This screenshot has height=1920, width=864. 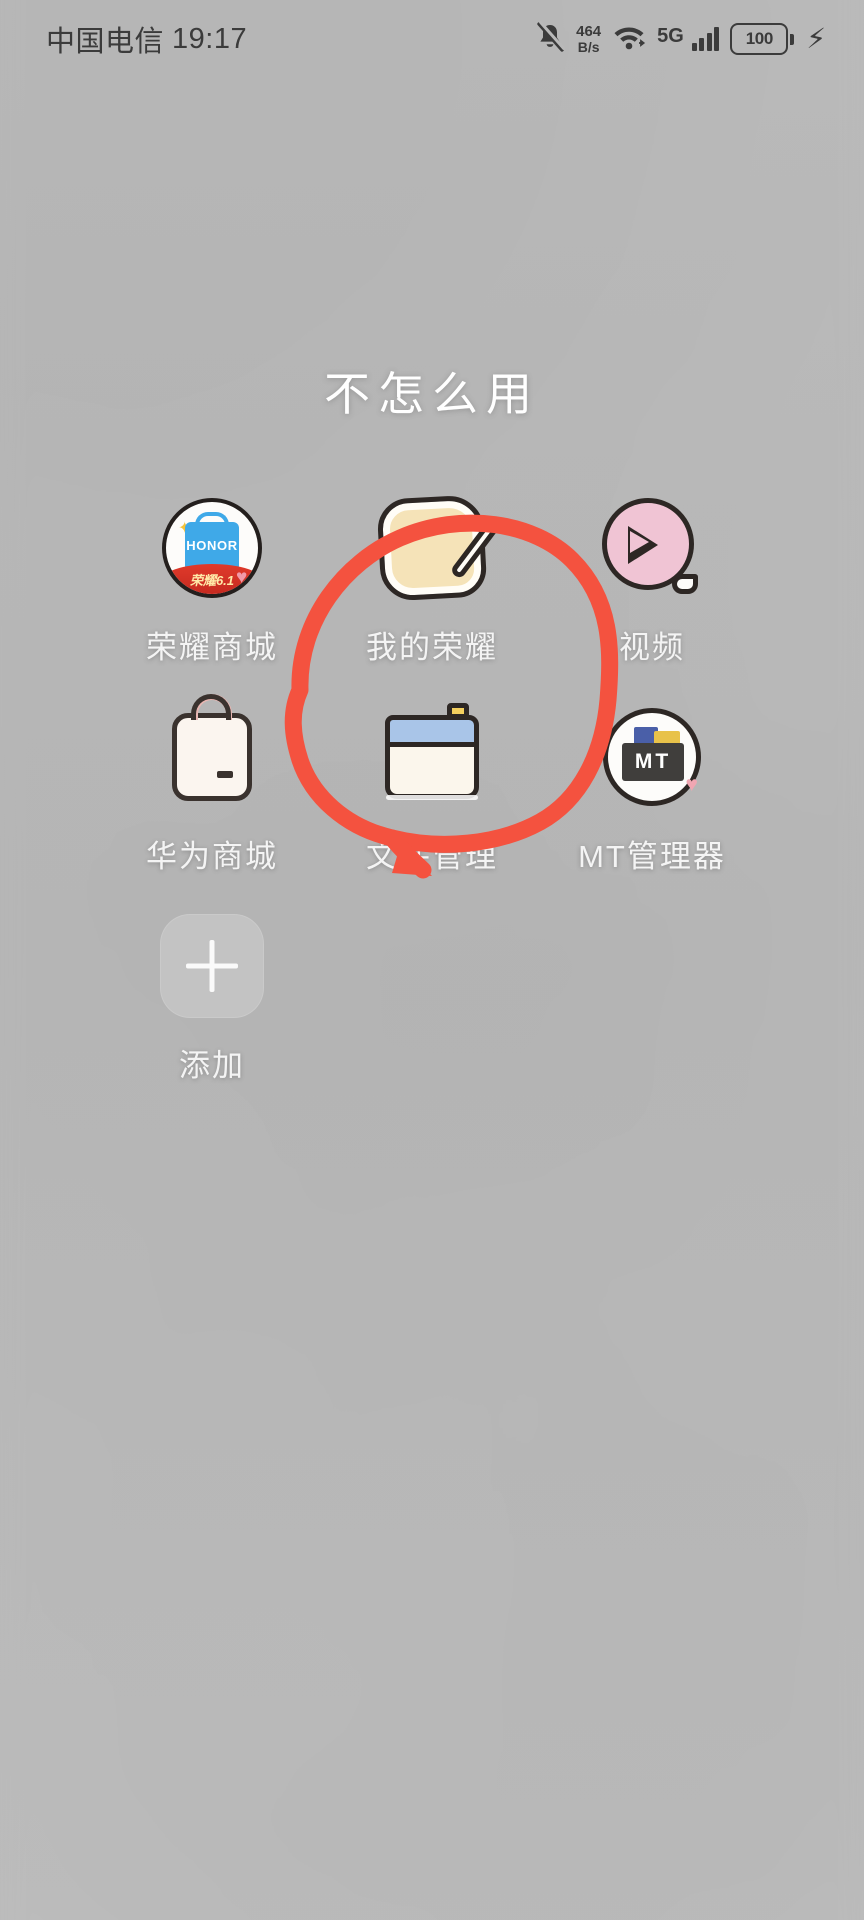 I want to click on app-item-video: 视频, so click(x=652, y=581).